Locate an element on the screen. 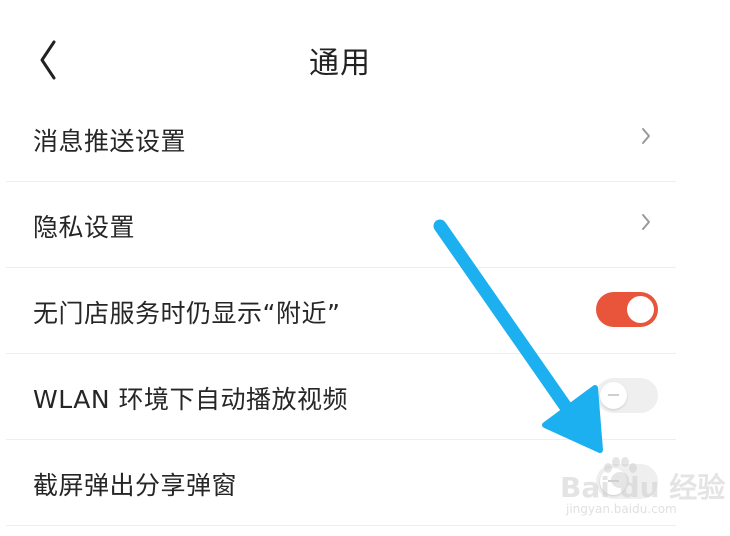 Image resolution: width=730 pixels, height=536 pixels. setting-label: 消息推送设置 is located at coordinates (110, 141).